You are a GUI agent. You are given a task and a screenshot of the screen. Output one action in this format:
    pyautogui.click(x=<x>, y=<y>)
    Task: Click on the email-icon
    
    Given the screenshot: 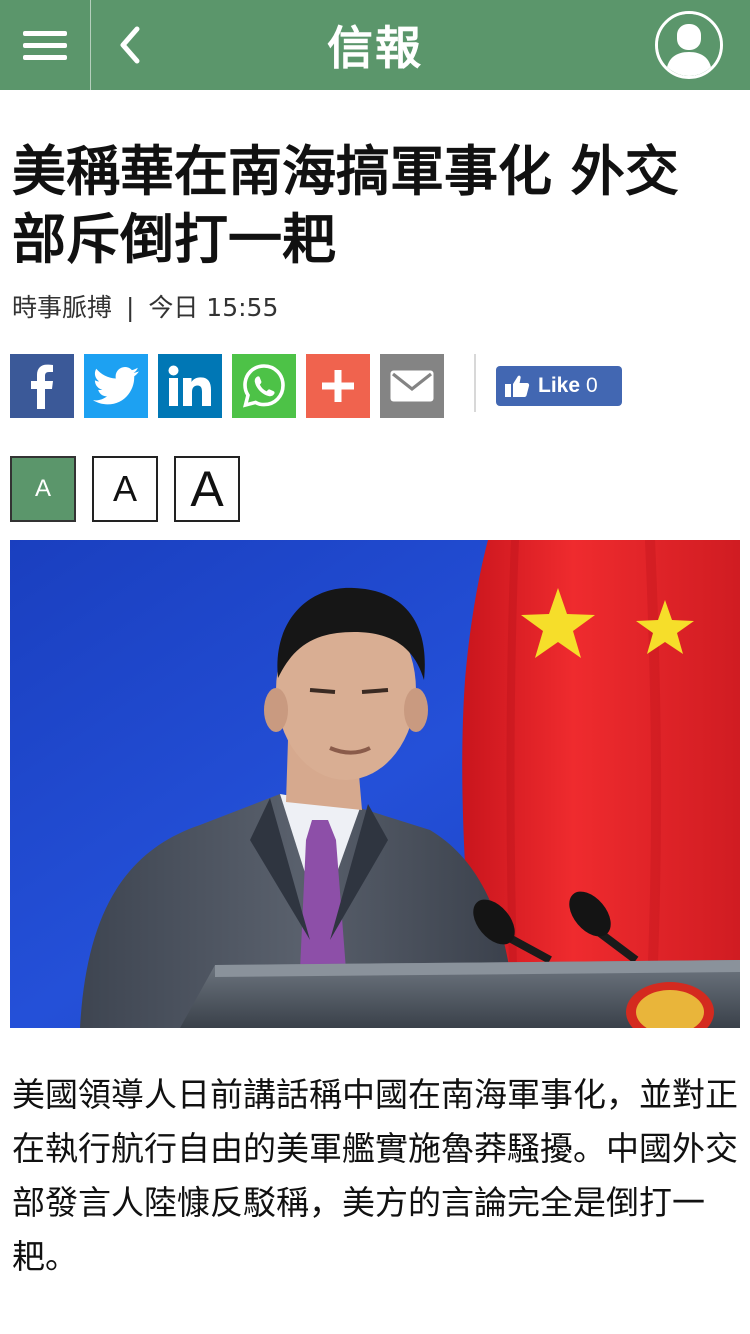 What is the action you would take?
    pyautogui.click(x=412, y=386)
    